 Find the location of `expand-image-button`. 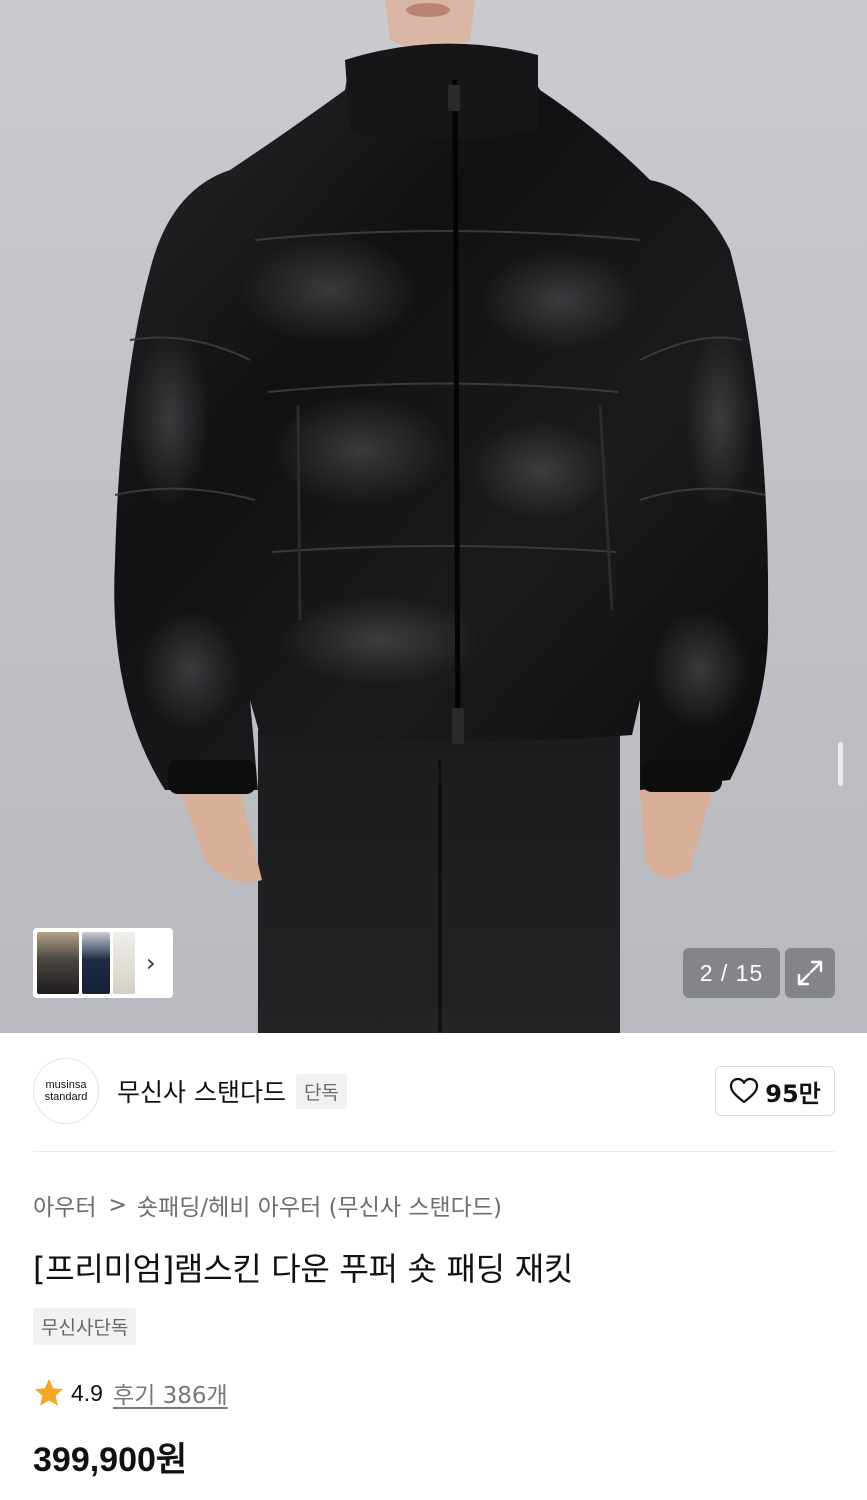

expand-image-button is located at coordinates (810, 973).